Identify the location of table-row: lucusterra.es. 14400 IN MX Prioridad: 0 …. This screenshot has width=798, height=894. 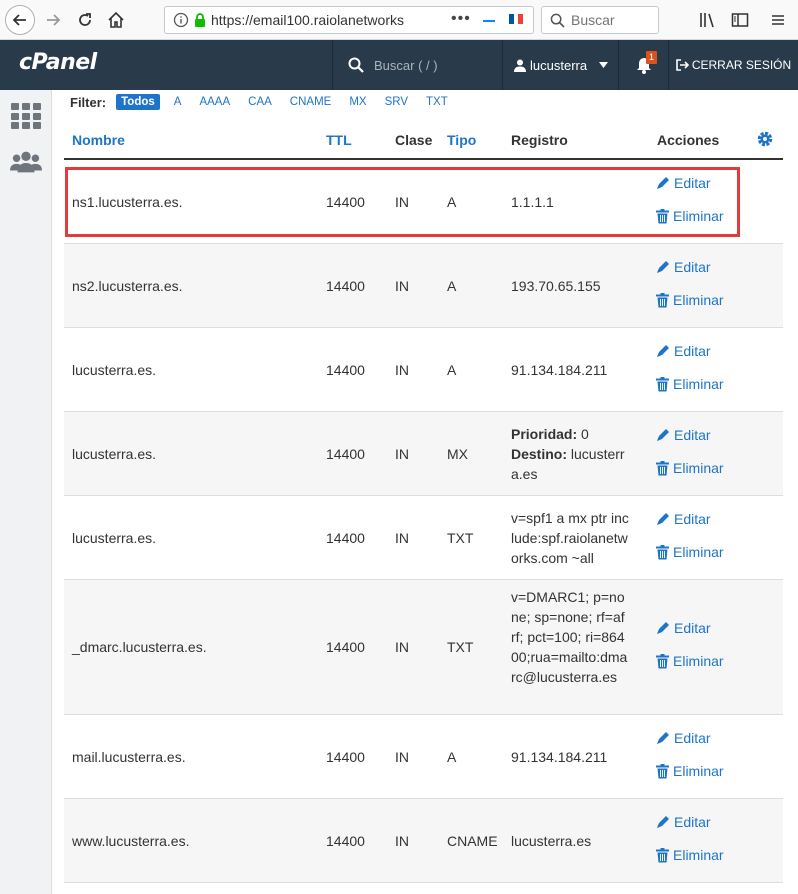
(423, 454).